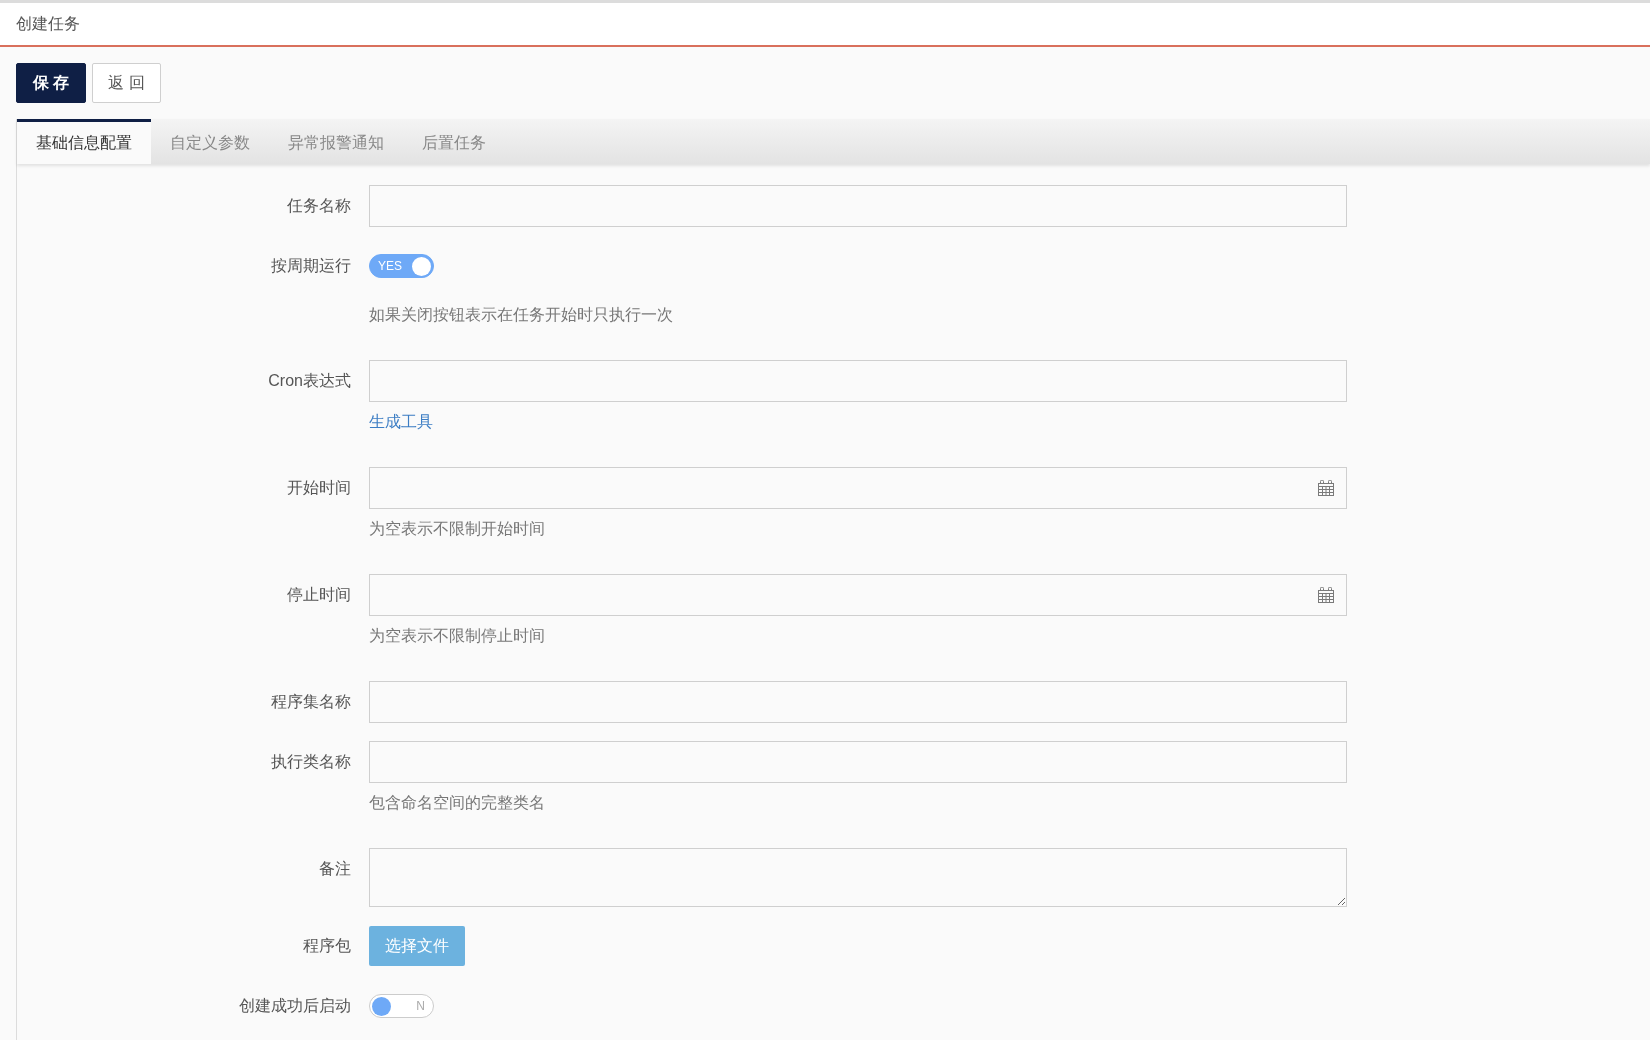  What do you see at coordinates (457, 529) in the screenshot?
I see `help-text: 为空表示不限制开始时间` at bounding box center [457, 529].